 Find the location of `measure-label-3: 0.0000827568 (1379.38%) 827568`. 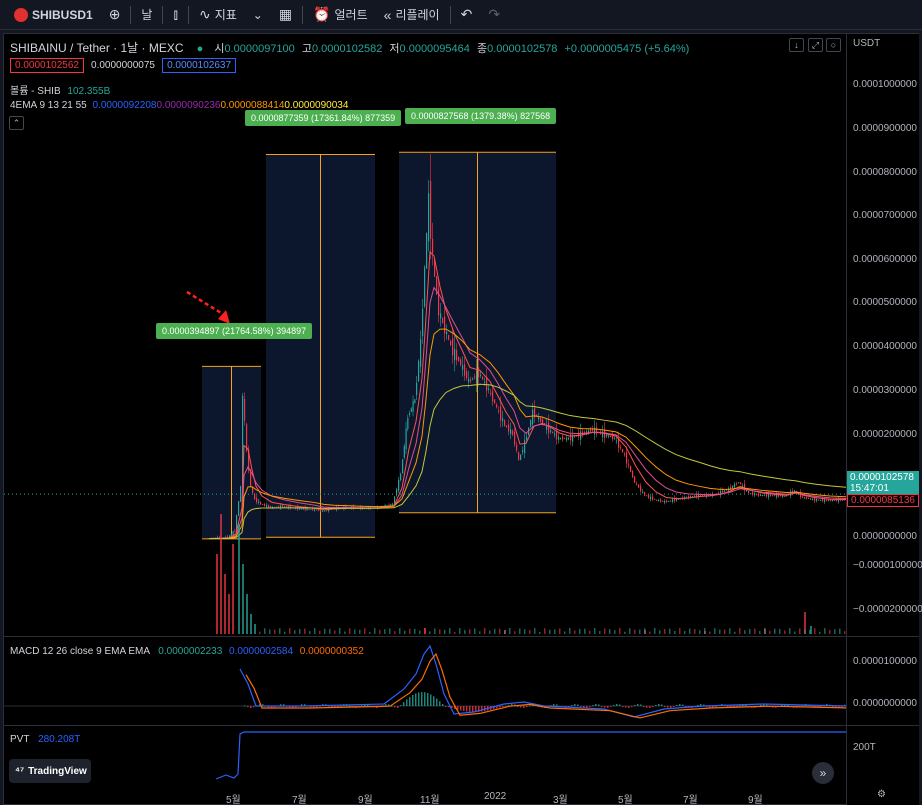

measure-label-3: 0.0000827568 (1379.38%) 827568 is located at coordinates (481, 116).